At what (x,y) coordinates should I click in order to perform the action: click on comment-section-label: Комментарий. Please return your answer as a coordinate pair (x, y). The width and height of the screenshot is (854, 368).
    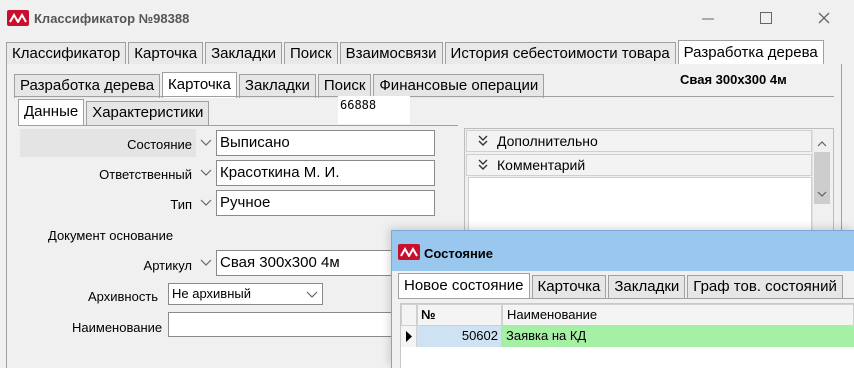
    Looking at the image, I should click on (541, 165).